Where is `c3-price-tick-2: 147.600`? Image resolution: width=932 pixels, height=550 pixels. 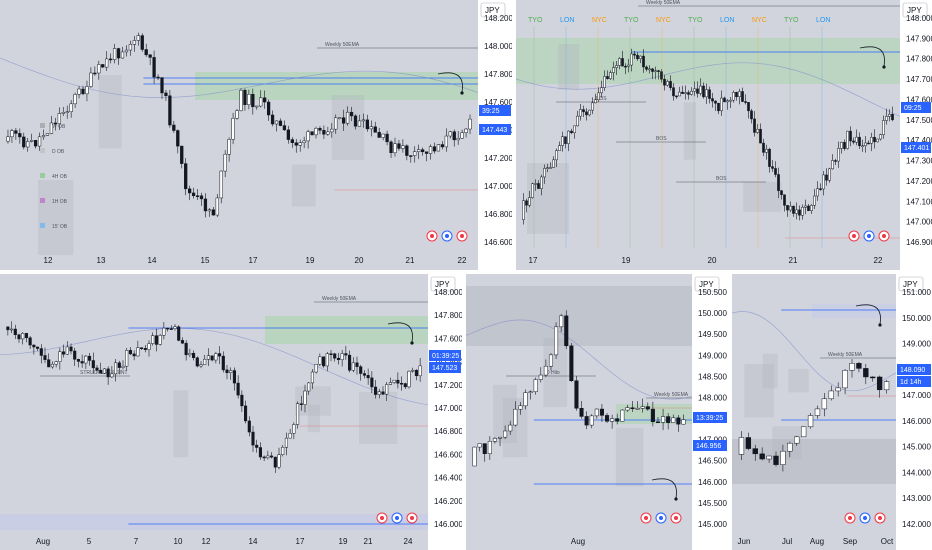
c3-price-tick-2: 147.600 is located at coordinates (448, 338).